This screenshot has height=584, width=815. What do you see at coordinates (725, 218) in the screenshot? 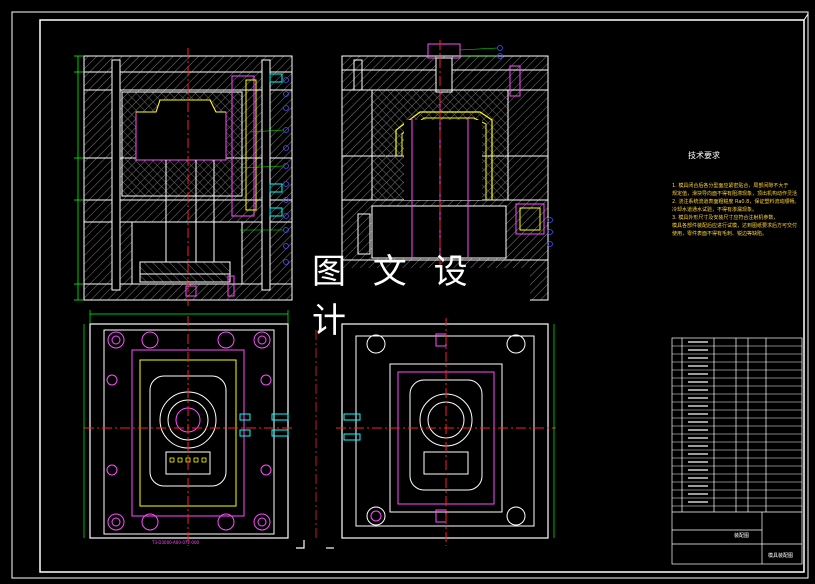
I see `requirement-line: 3. 模具外形尺寸及安装尺寸应符合注射机参数，` at bounding box center [725, 218].